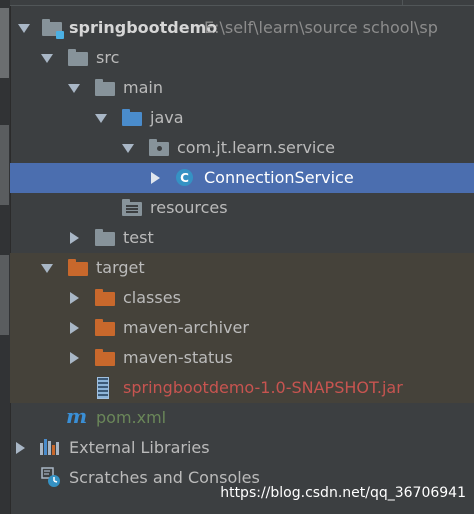 The image size is (474, 514). What do you see at coordinates (143, 27) in the screenshot?
I see `project-name: springbootdemo` at bounding box center [143, 27].